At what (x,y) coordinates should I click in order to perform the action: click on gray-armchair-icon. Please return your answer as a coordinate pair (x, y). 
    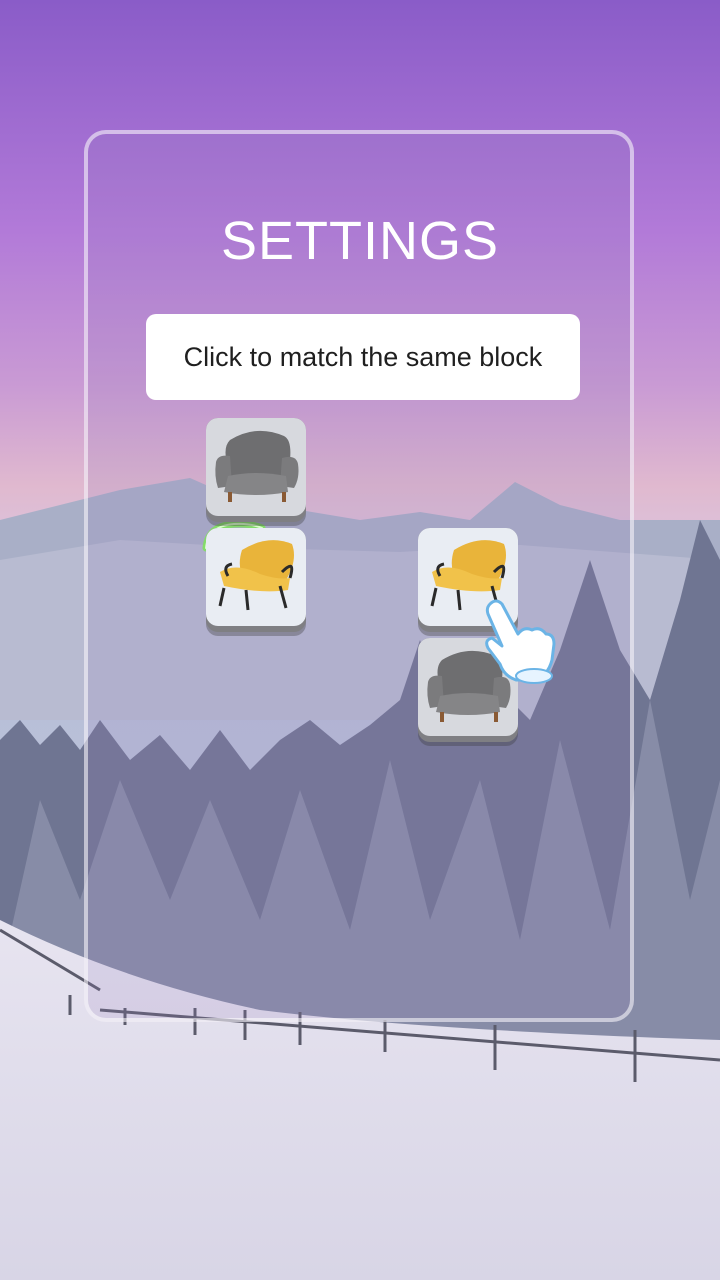
    Looking at the image, I should click on (257, 466).